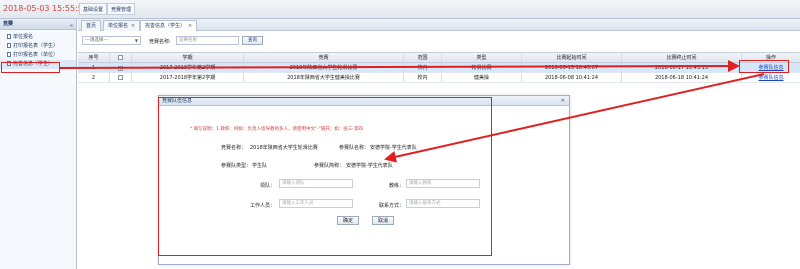 The image size is (800, 269). I want to click on sidebar-item-label: 打印报名表（学生）, so click(36, 46).